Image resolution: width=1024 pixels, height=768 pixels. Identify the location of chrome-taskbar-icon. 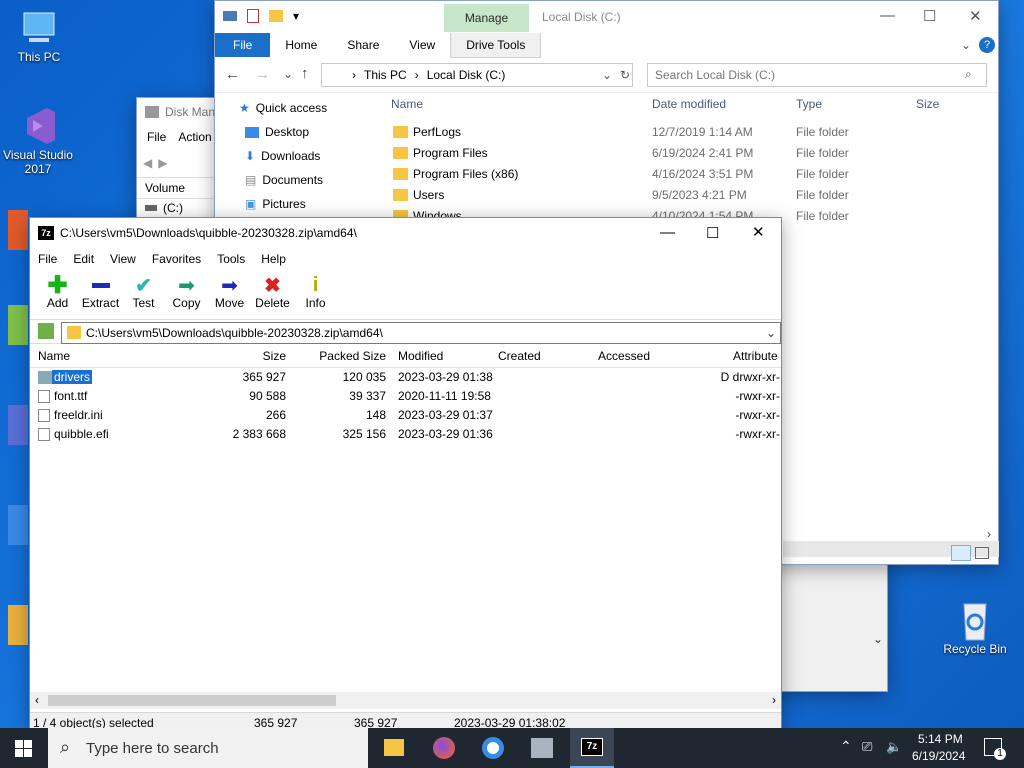
(493, 748).